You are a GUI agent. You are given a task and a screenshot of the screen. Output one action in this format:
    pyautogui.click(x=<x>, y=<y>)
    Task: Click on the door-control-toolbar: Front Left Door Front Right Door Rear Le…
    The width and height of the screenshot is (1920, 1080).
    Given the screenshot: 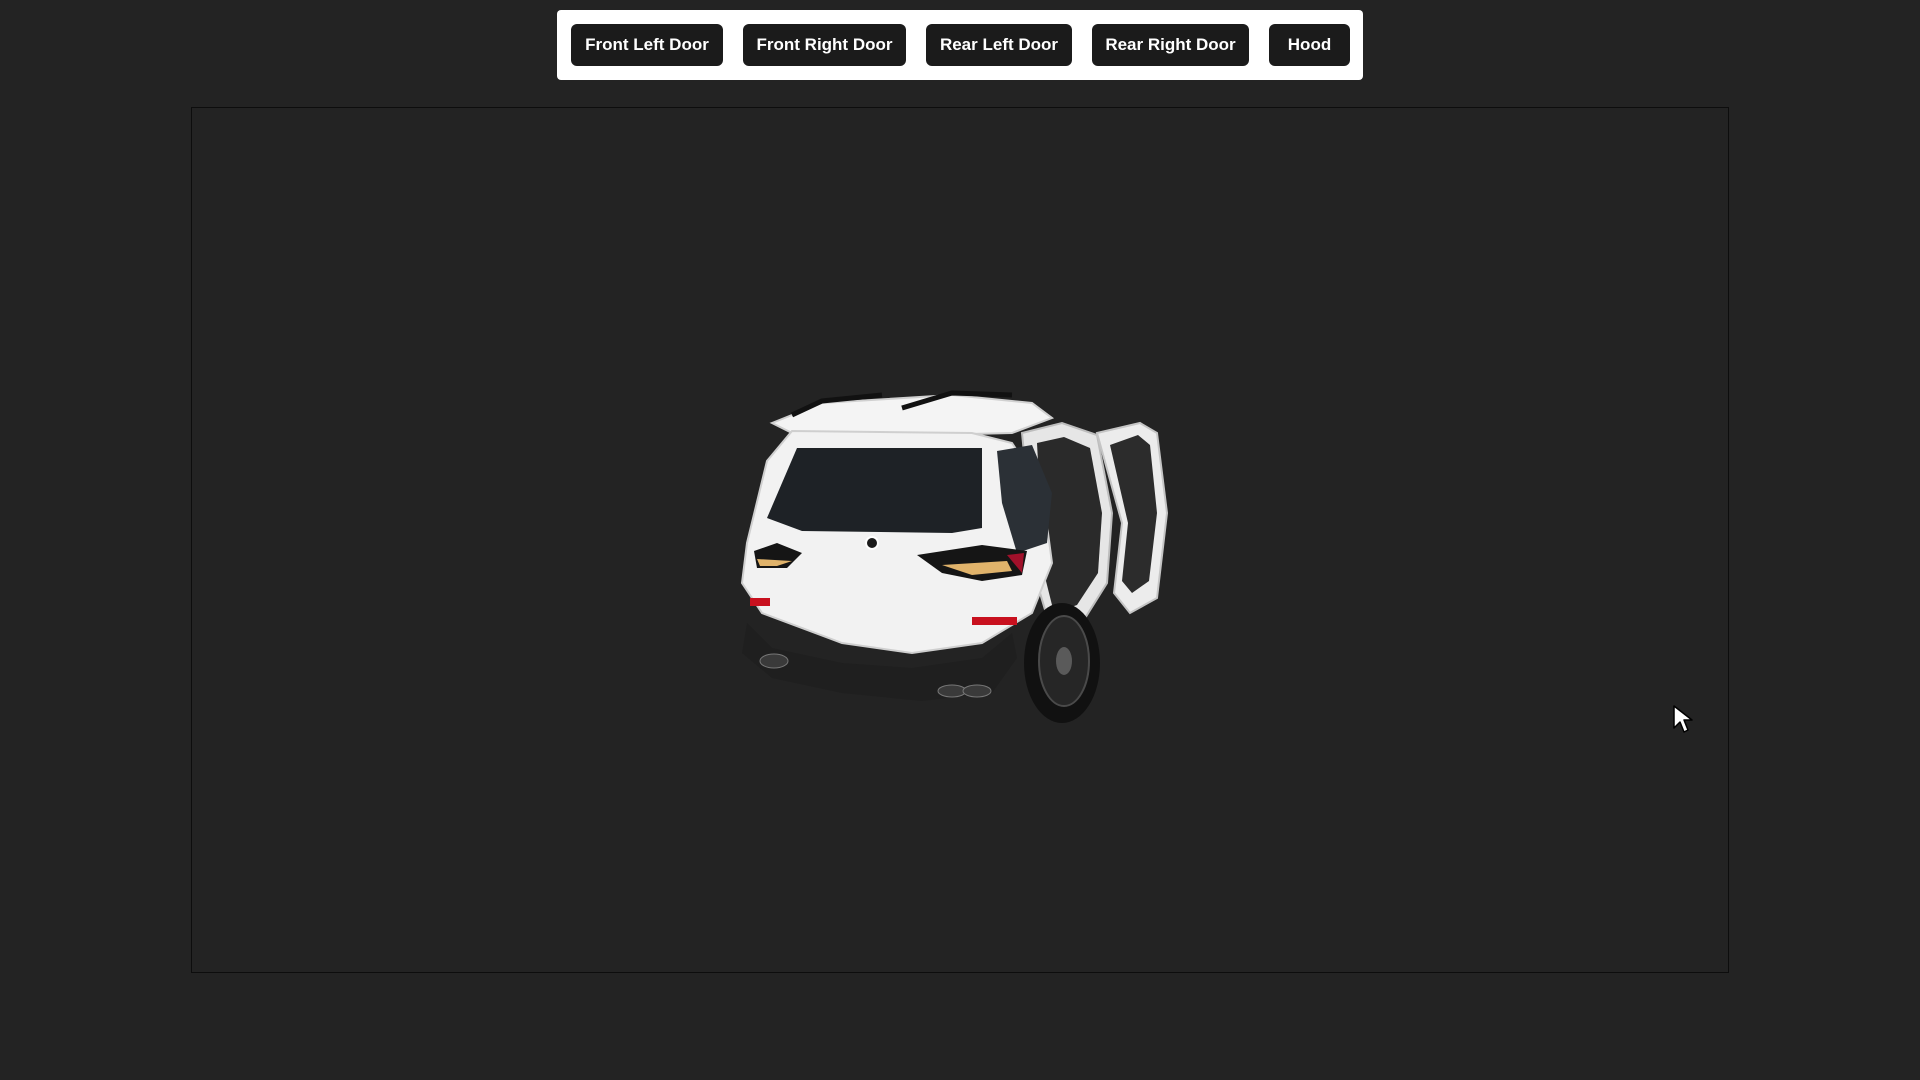 What is the action you would take?
    pyautogui.click(x=960, y=45)
    